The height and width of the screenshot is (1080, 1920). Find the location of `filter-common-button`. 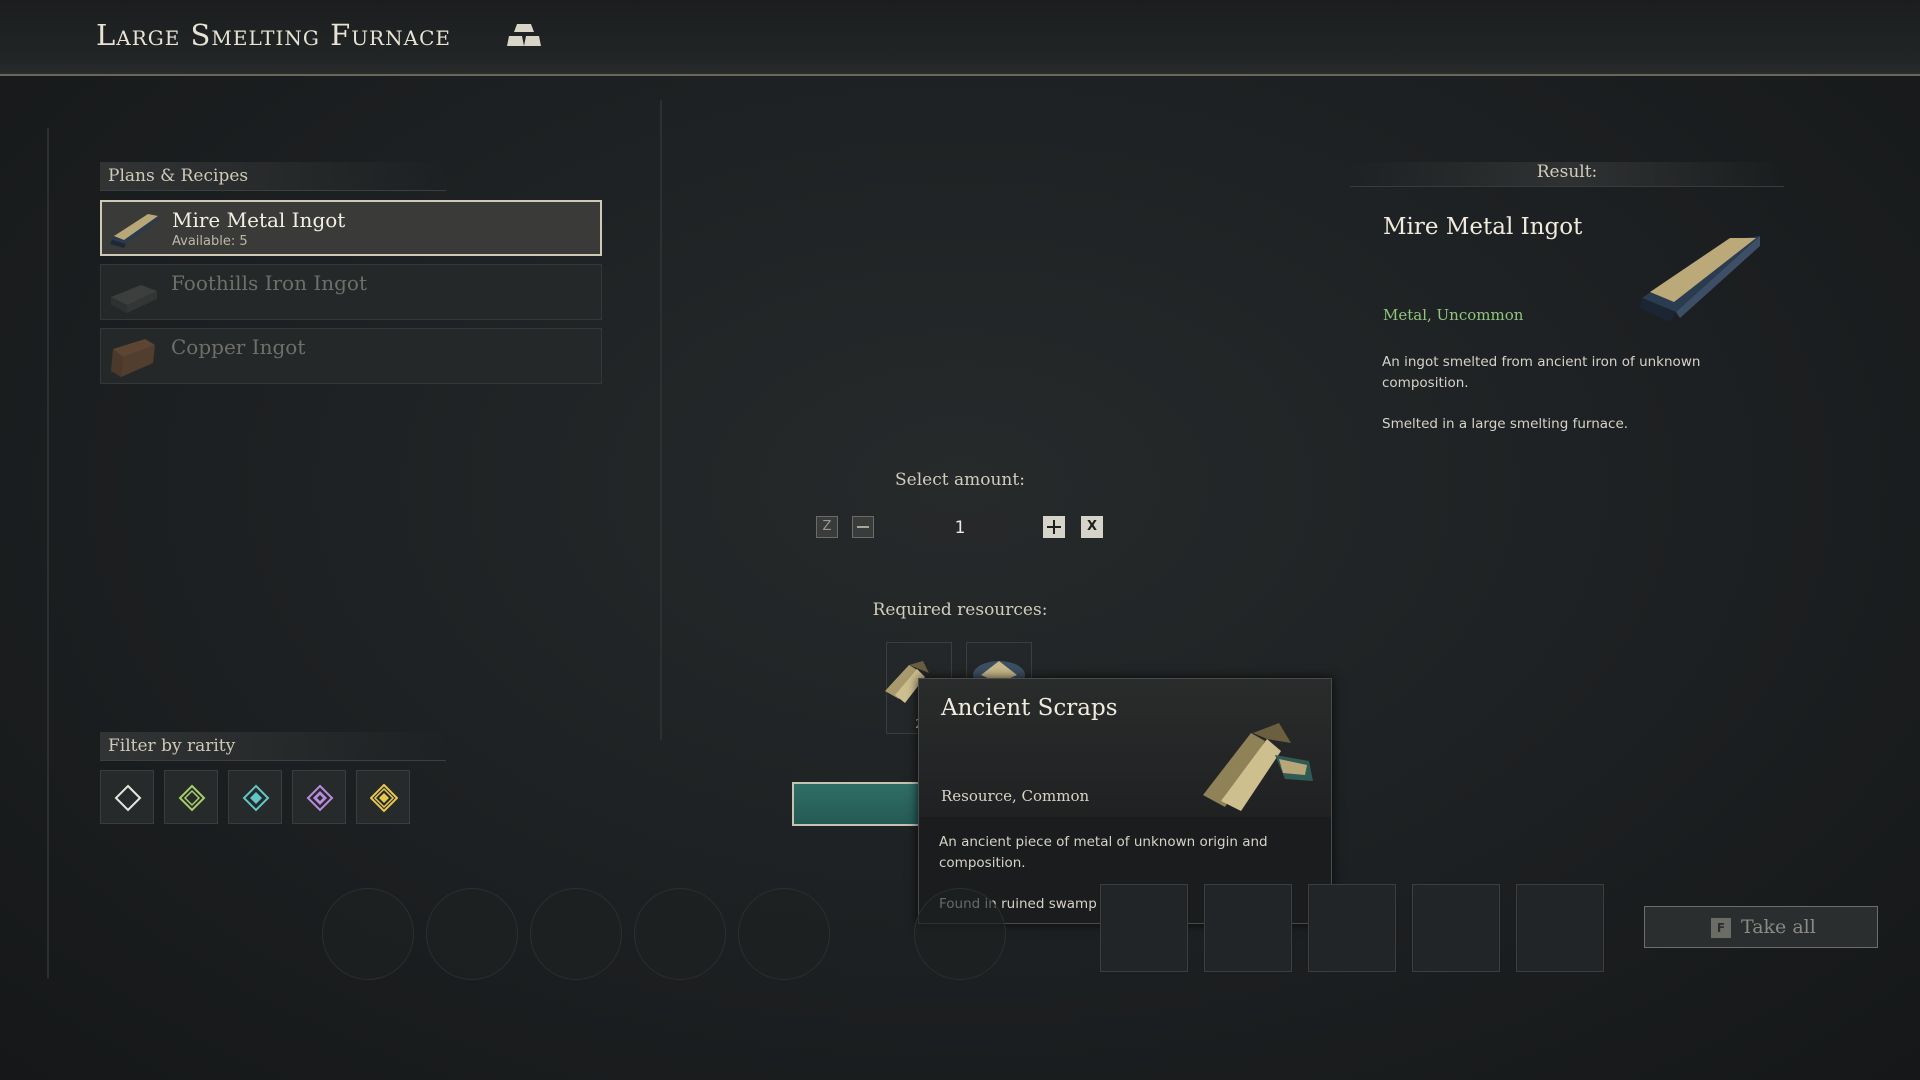

filter-common-button is located at coordinates (127, 797).